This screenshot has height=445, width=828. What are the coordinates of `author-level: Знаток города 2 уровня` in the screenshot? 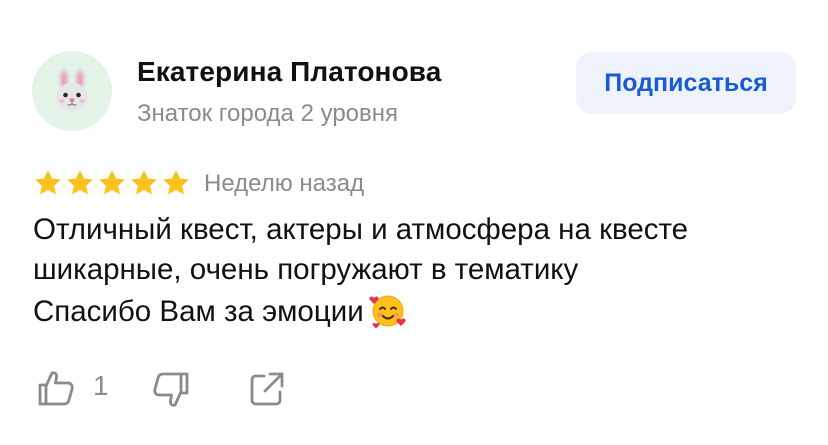 It's located at (268, 113).